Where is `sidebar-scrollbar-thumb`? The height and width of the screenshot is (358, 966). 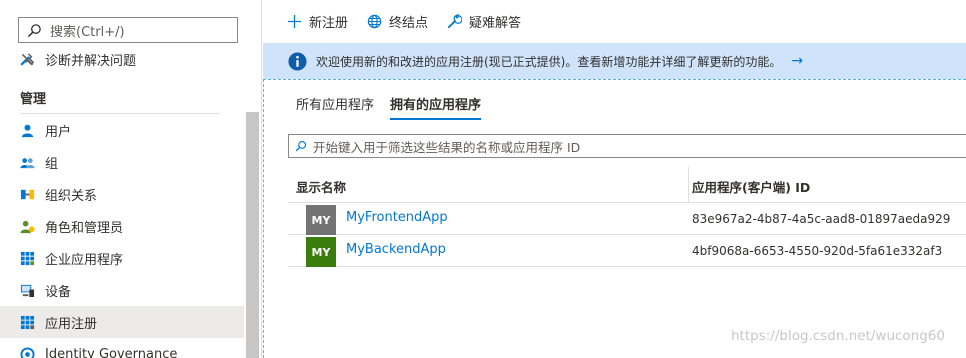 sidebar-scrollbar-thumb is located at coordinates (252, 235).